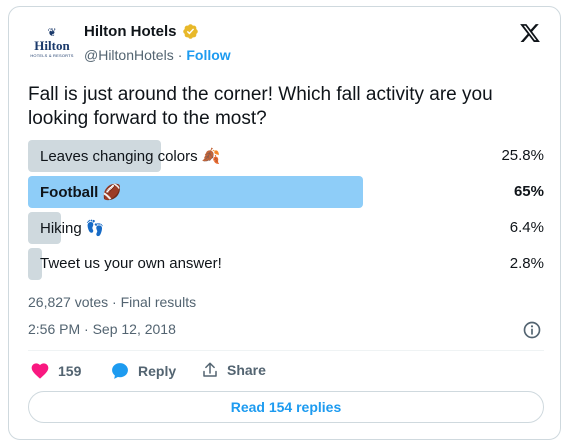 This screenshot has width=570, height=446. I want to click on x-logo-icon, so click(530, 33).